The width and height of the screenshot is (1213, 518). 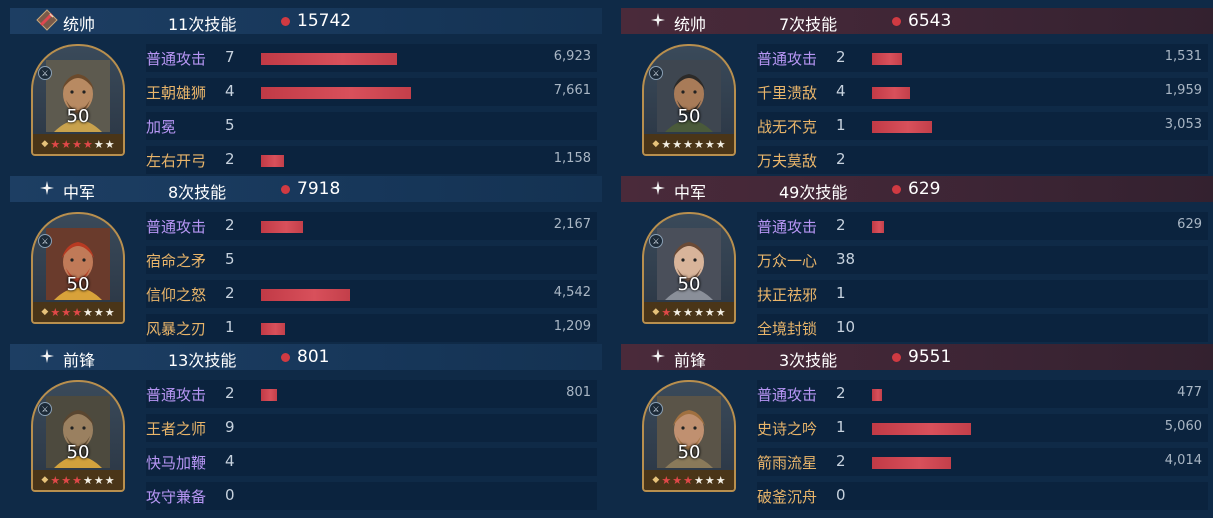 I want to click on skill-row: 普通攻击 2 2,167, so click(x=371, y=226).